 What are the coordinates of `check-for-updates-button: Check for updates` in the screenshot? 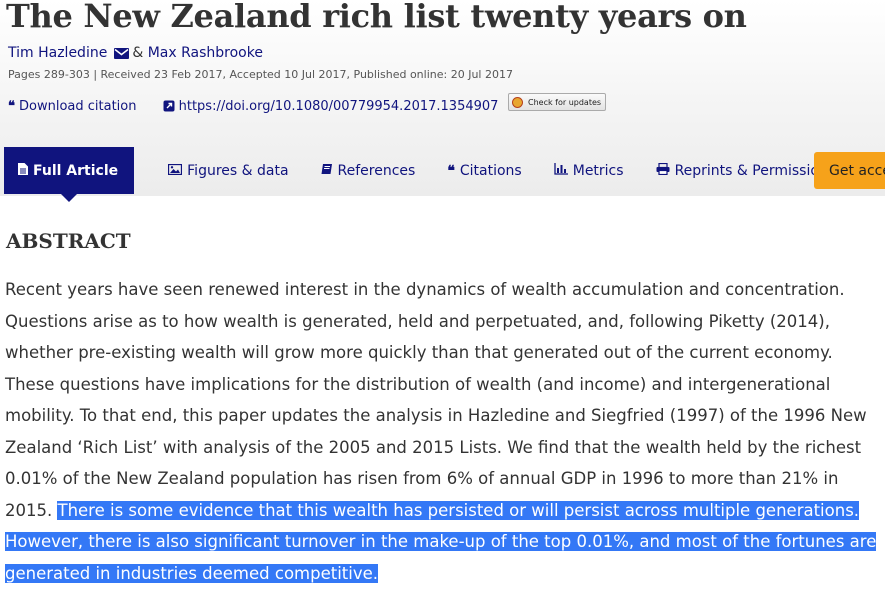 It's located at (557, 102).